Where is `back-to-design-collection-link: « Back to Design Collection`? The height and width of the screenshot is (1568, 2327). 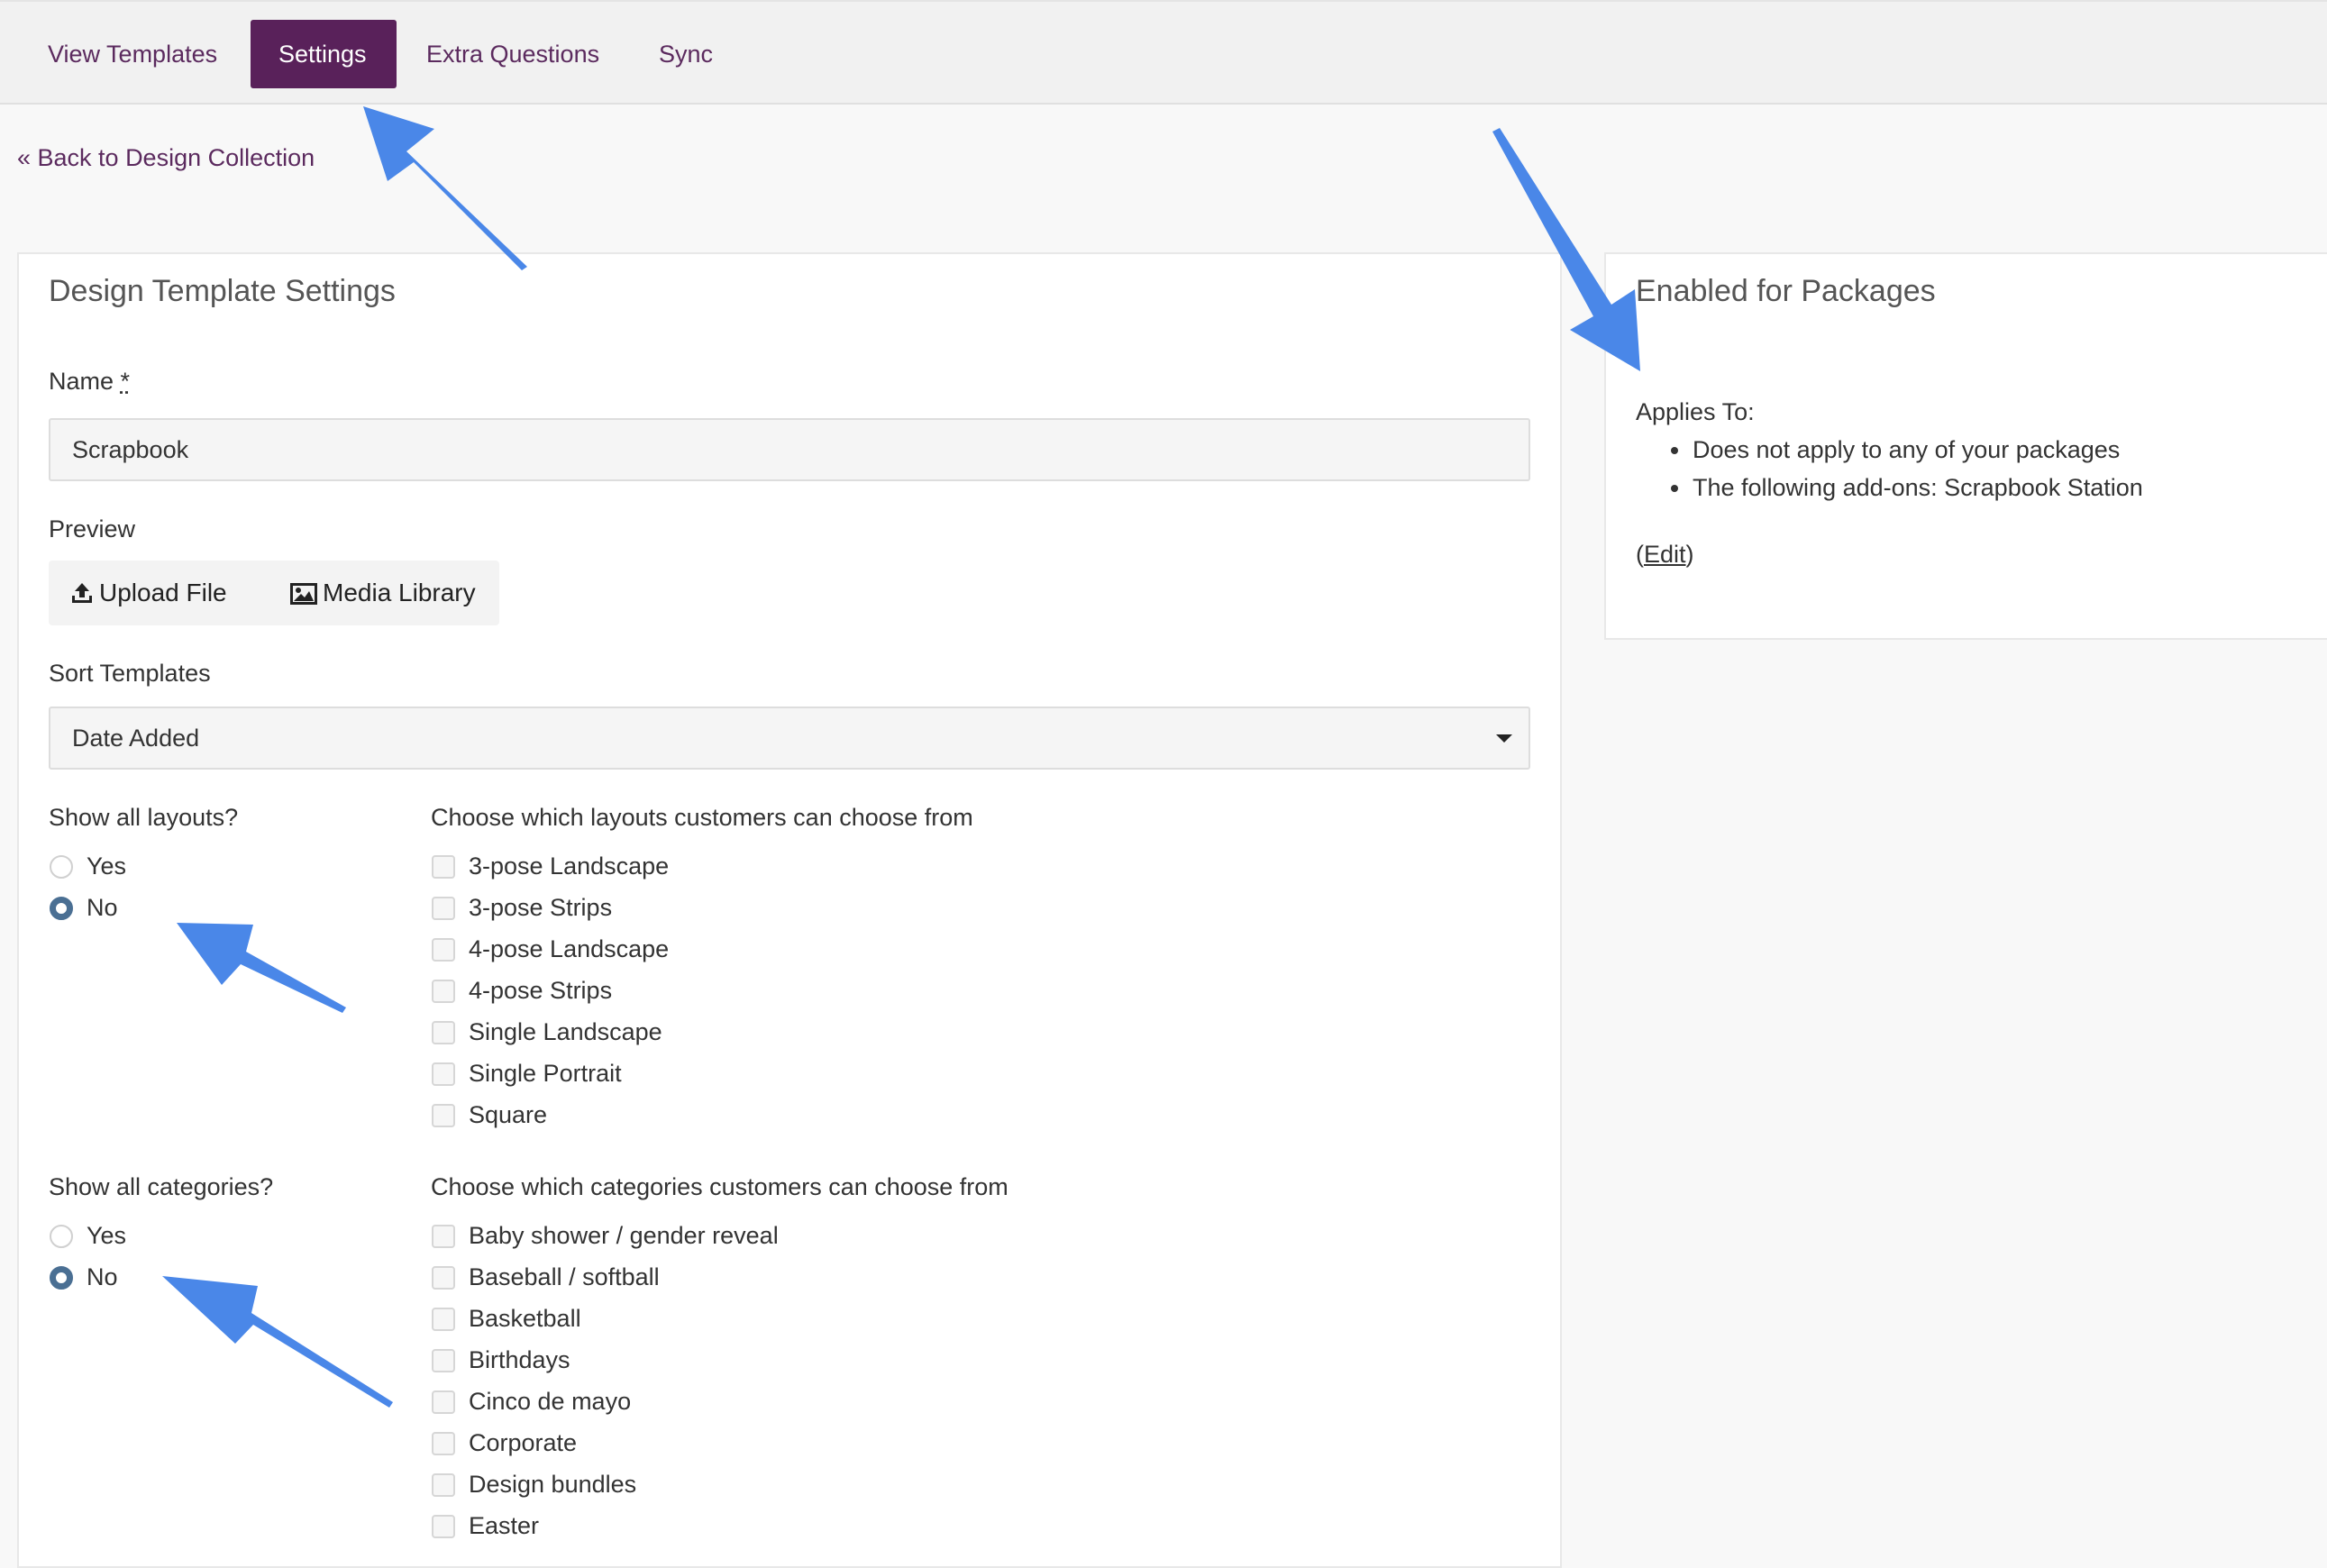 back-to-design-collection-link: « Back to Design Collection is located at coordinates (166, 158).